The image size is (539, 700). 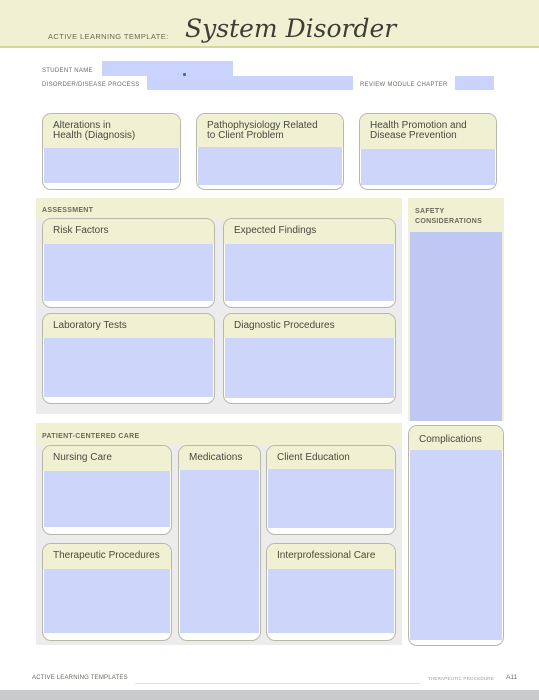 I want to click on disorder-process-field, so click(x=250, y=83).